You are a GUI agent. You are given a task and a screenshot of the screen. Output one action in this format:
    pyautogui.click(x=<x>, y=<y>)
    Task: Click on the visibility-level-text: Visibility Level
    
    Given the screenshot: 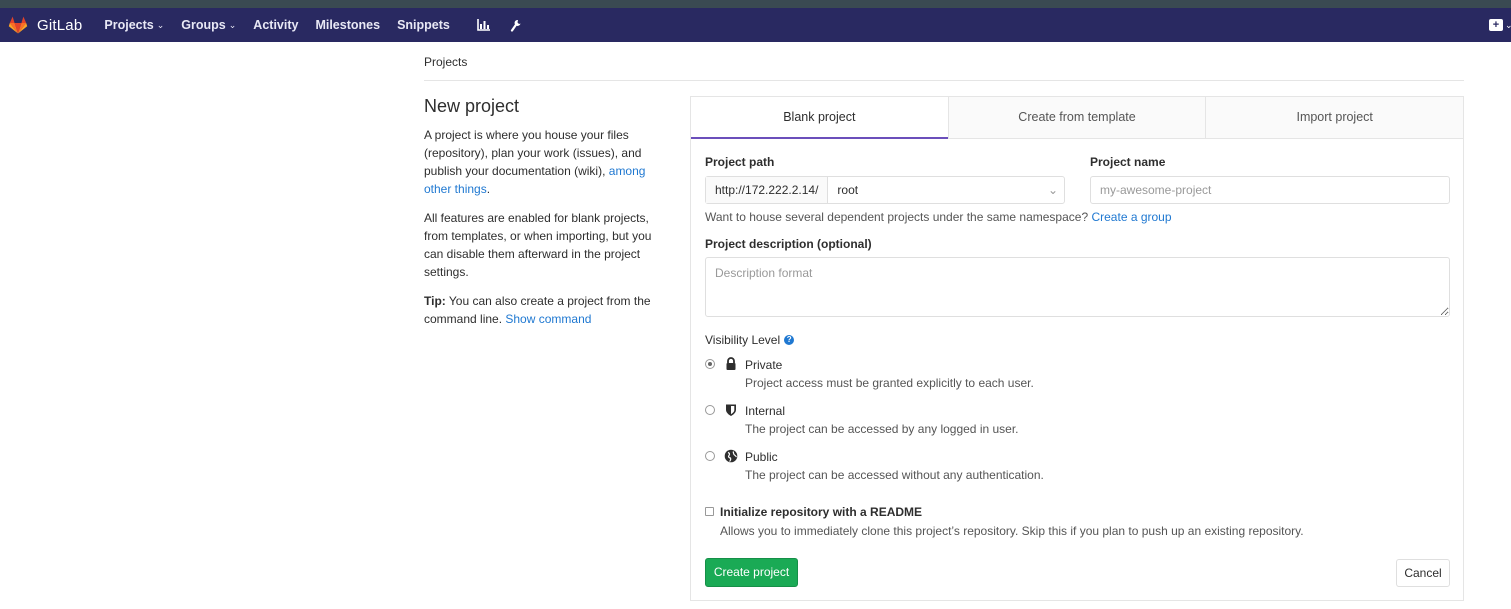 What is the action you would take?
    pyautogui.click(x=743, y=340)
    